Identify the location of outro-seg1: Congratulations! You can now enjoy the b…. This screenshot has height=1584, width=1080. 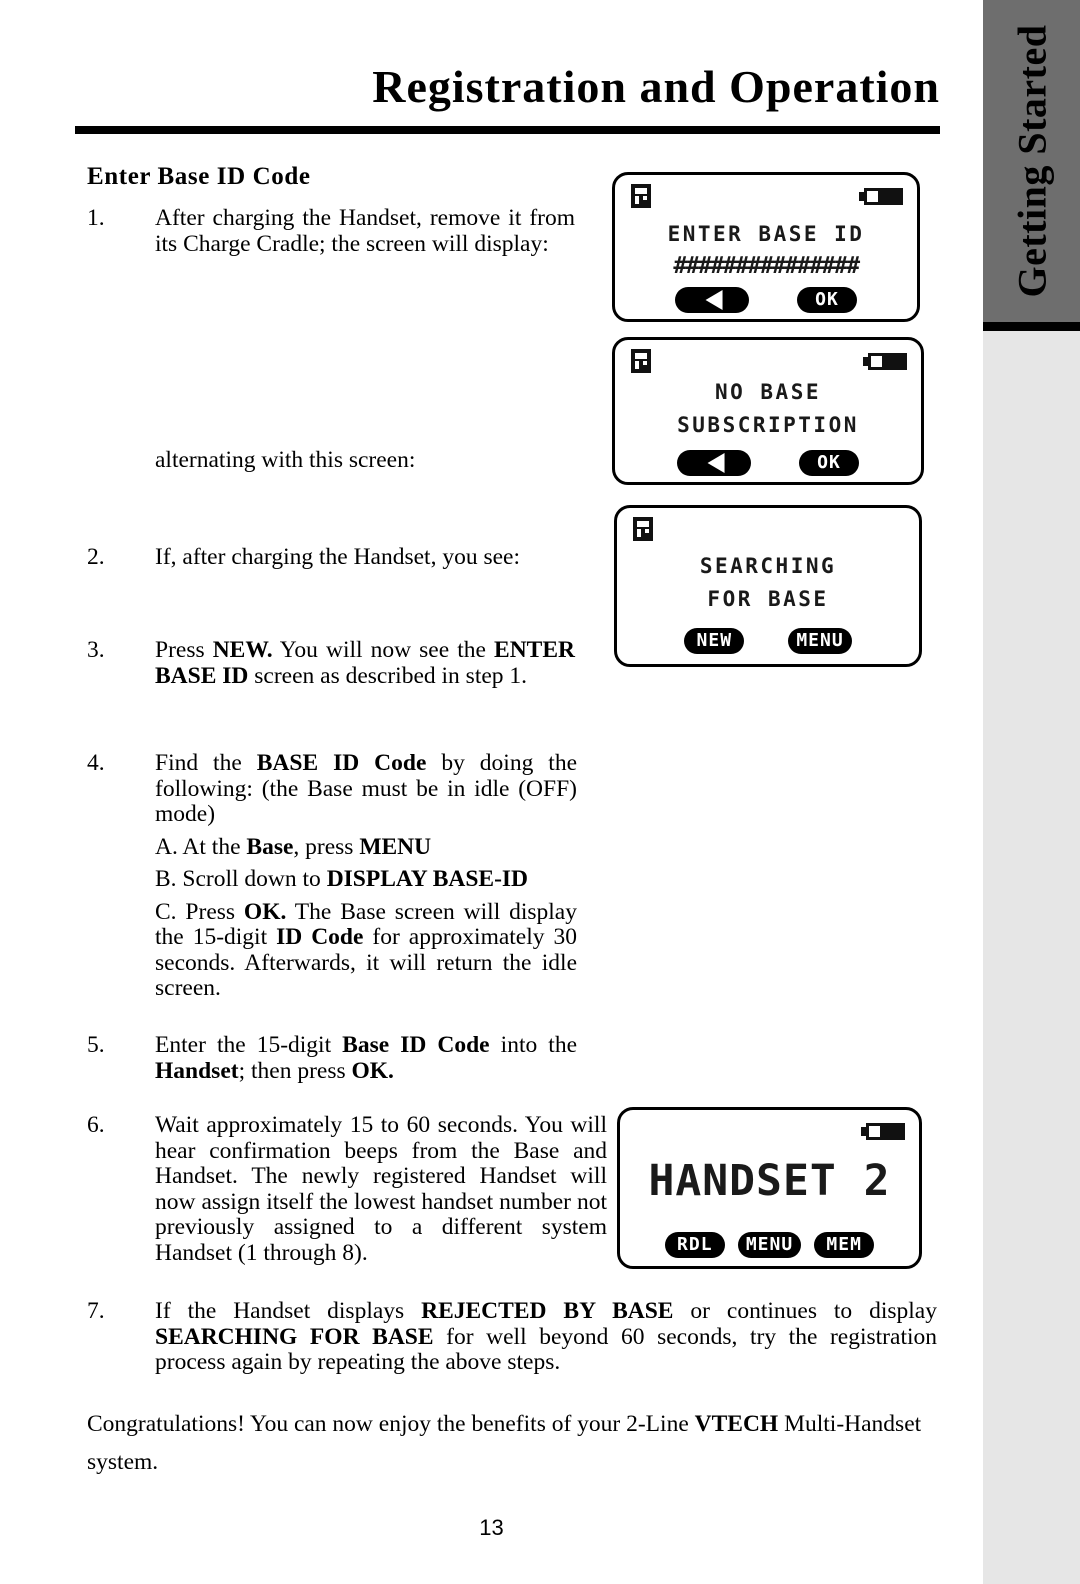
(391, 1424).